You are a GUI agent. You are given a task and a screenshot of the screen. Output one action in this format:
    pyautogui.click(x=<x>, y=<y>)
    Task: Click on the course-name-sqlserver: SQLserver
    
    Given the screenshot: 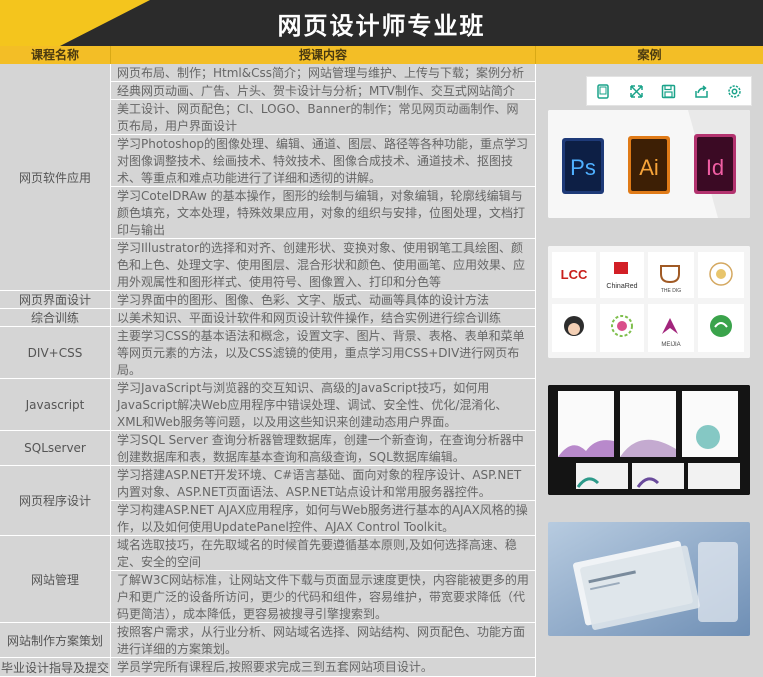 What is the action you would take?
    pyautogui.click(x=55, y=448)
    